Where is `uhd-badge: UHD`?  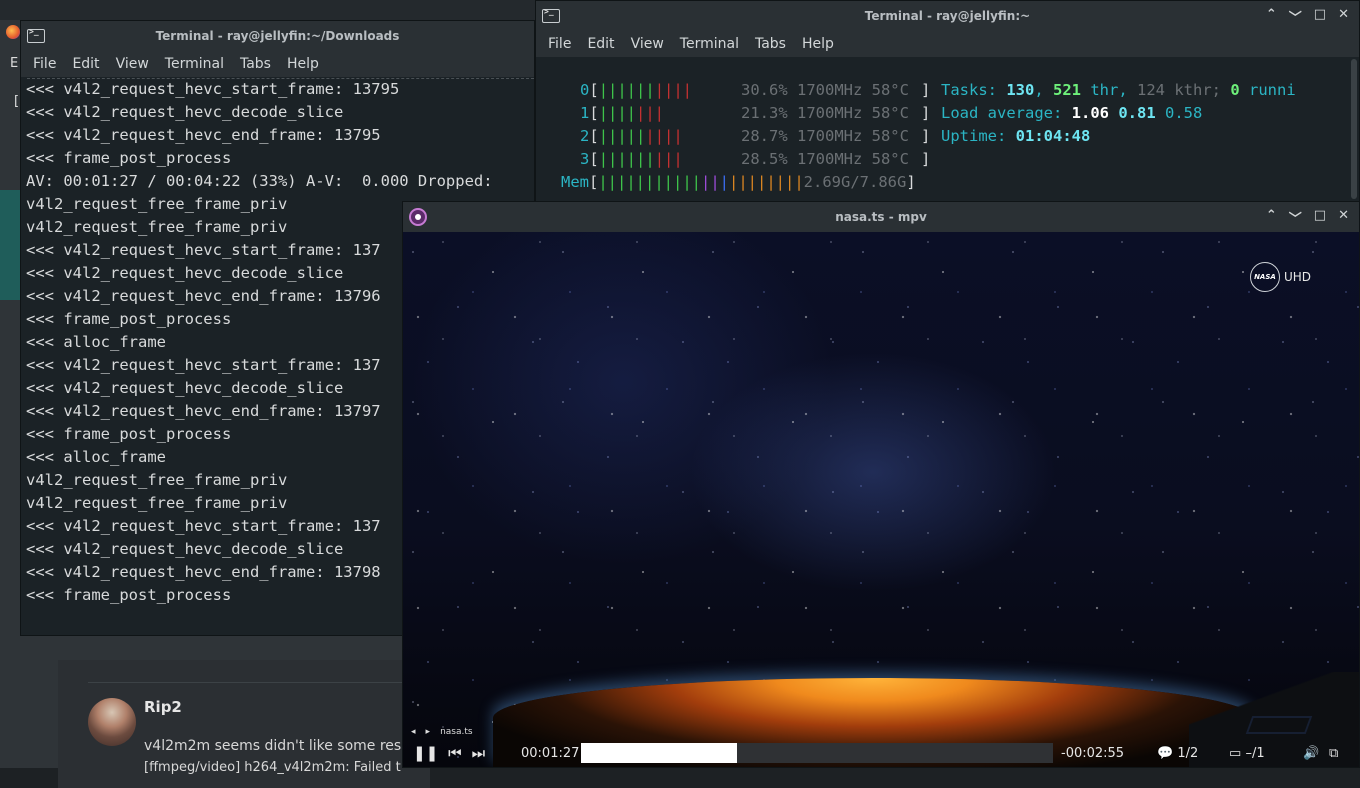
uhd-badge: UHD is located at coordinates (1297, 277).